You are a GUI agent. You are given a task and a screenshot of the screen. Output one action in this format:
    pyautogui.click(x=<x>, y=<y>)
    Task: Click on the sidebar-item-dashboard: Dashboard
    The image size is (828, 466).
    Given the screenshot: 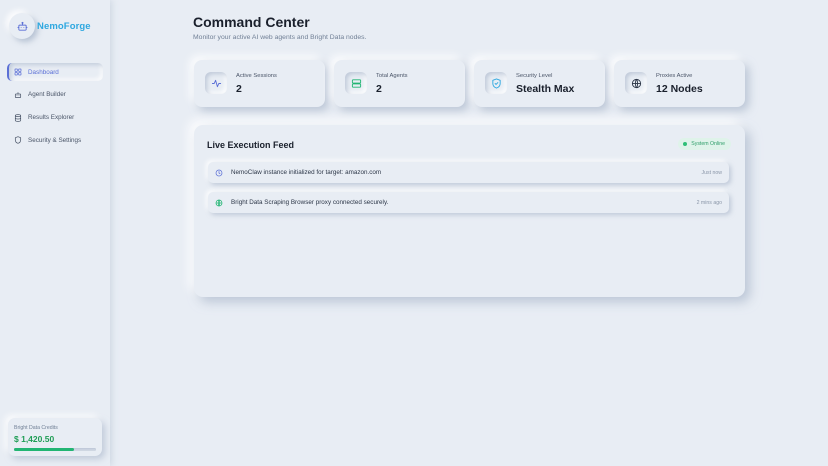 What is the action you would take?
    pyautogui.click(x=55, y=72)
    